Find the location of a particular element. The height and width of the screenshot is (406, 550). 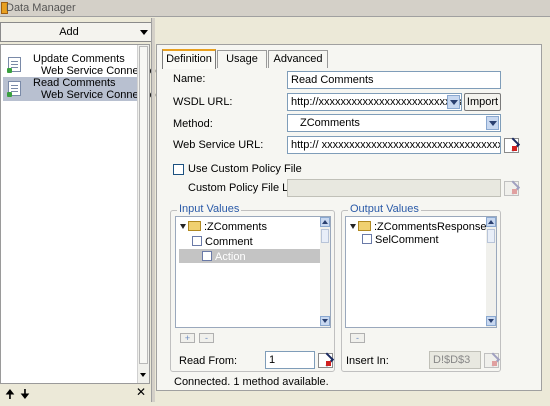

splitter is located at coordinates (153, 210).